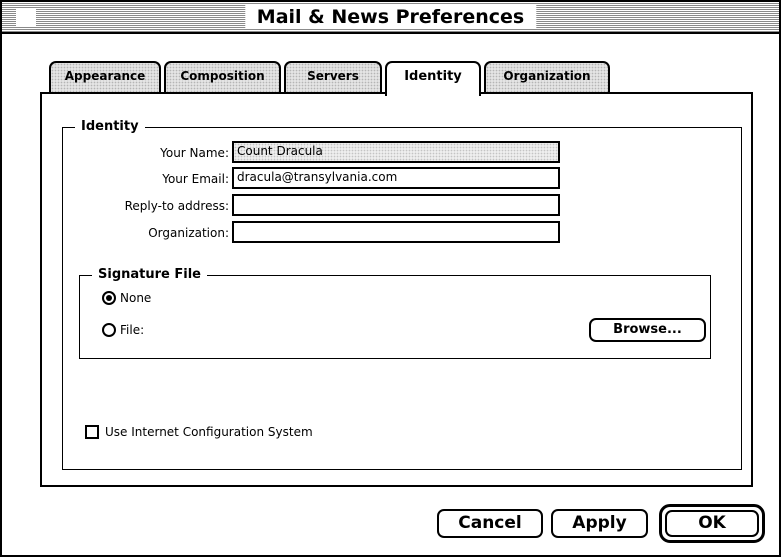 This screenshot has width=784, height=560. What do you see at coordinates (135, 298) in the screenshot?
I see `radio-none-label: None` at bounding box center [135, 298].